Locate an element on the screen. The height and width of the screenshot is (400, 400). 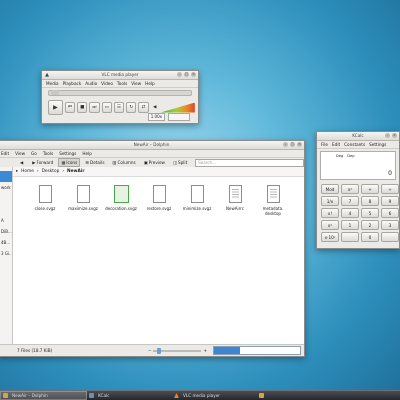
volume-icon: ◀ is located at coordinates (155, 107).